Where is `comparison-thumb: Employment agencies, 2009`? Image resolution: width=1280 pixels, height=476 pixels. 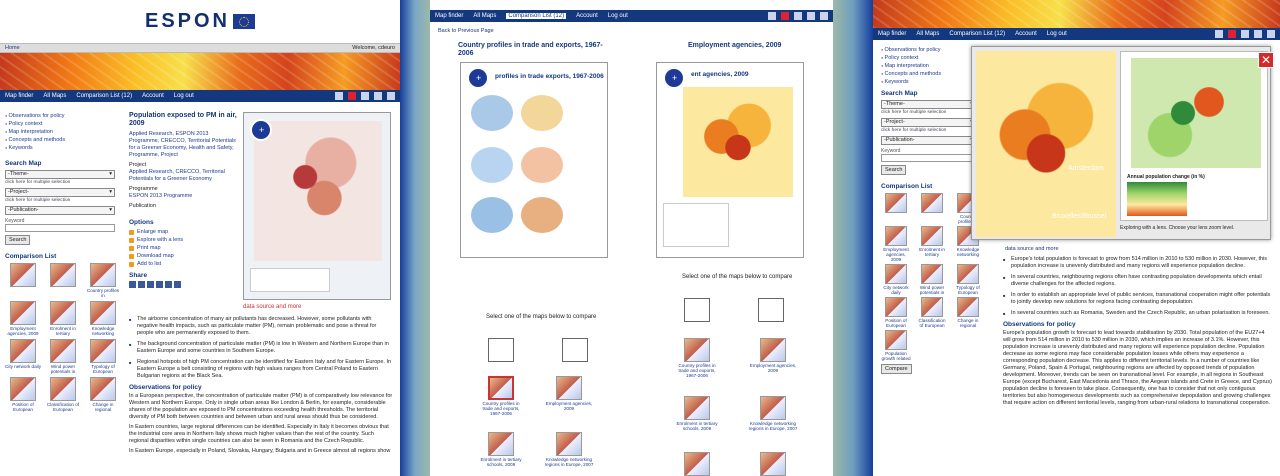
comparison-thumb: Employment agencies, 2009 is located at coordinates (896, 244).